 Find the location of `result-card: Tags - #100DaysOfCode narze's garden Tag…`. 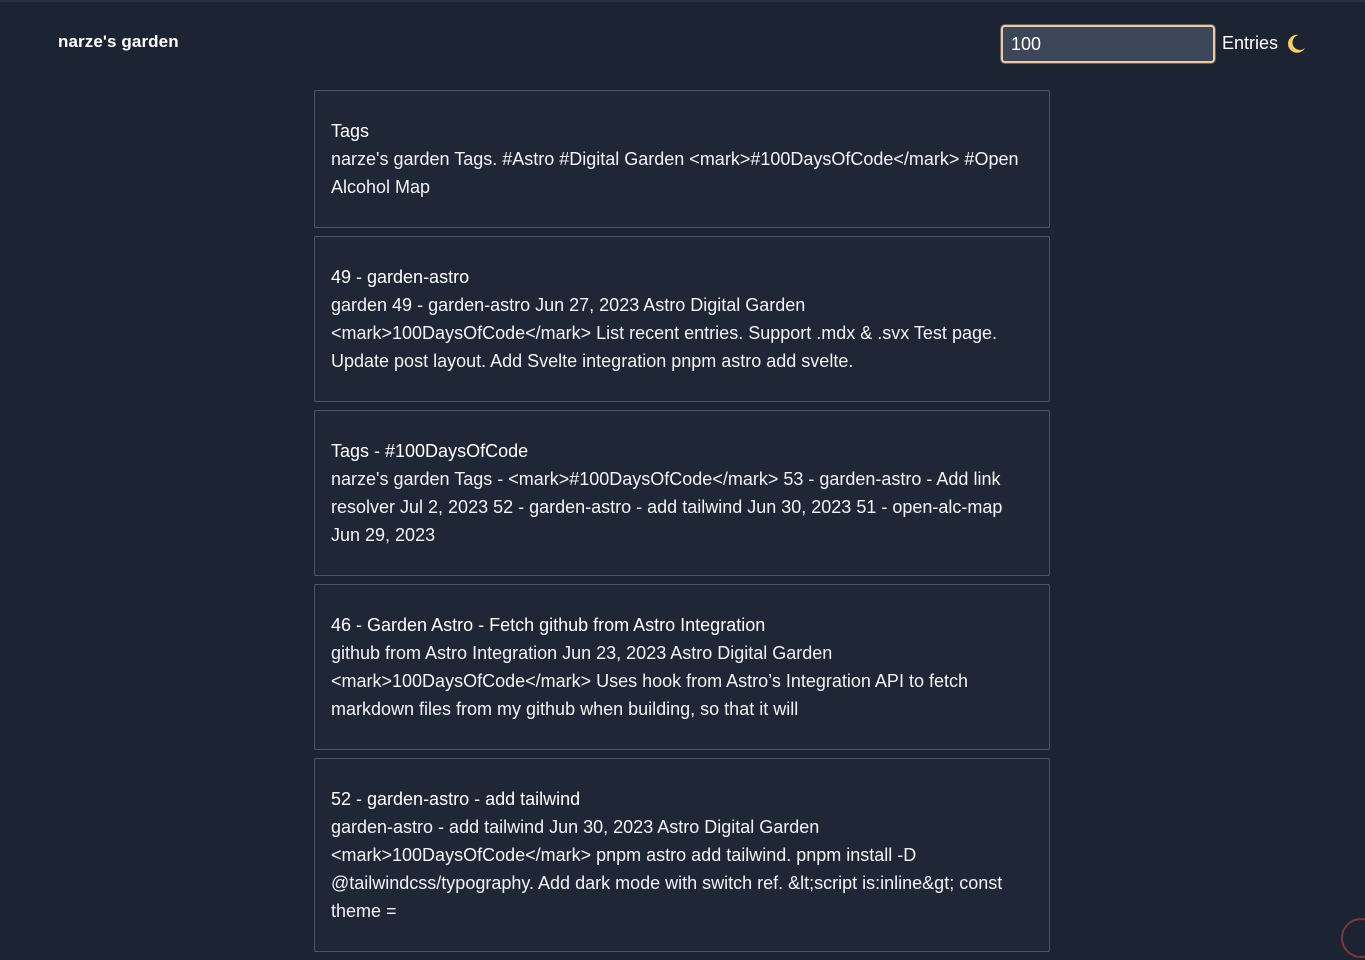

result-card: Tags - #100DaysOfCode narze's garden Tag… is located at coordinates (682, 493).